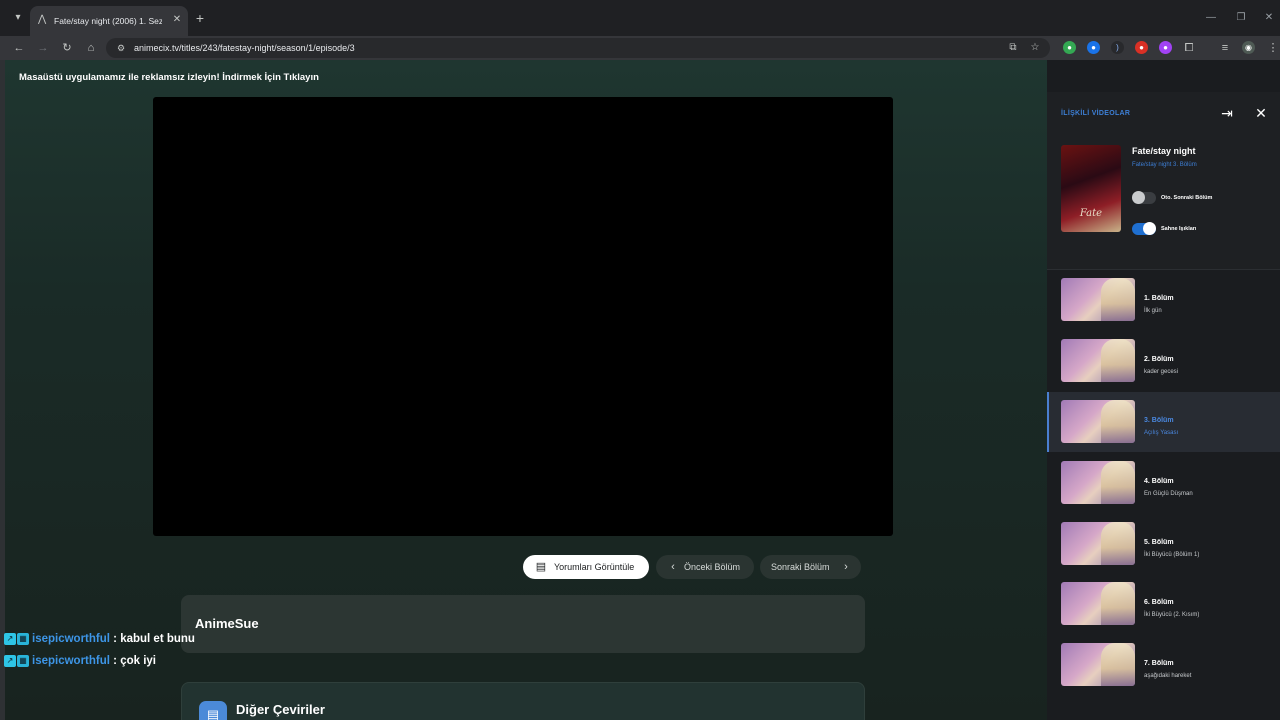  Describe the element at coordinates (1269, 18) in the screenshot. I see `window-close-icon: ✕` at that location.